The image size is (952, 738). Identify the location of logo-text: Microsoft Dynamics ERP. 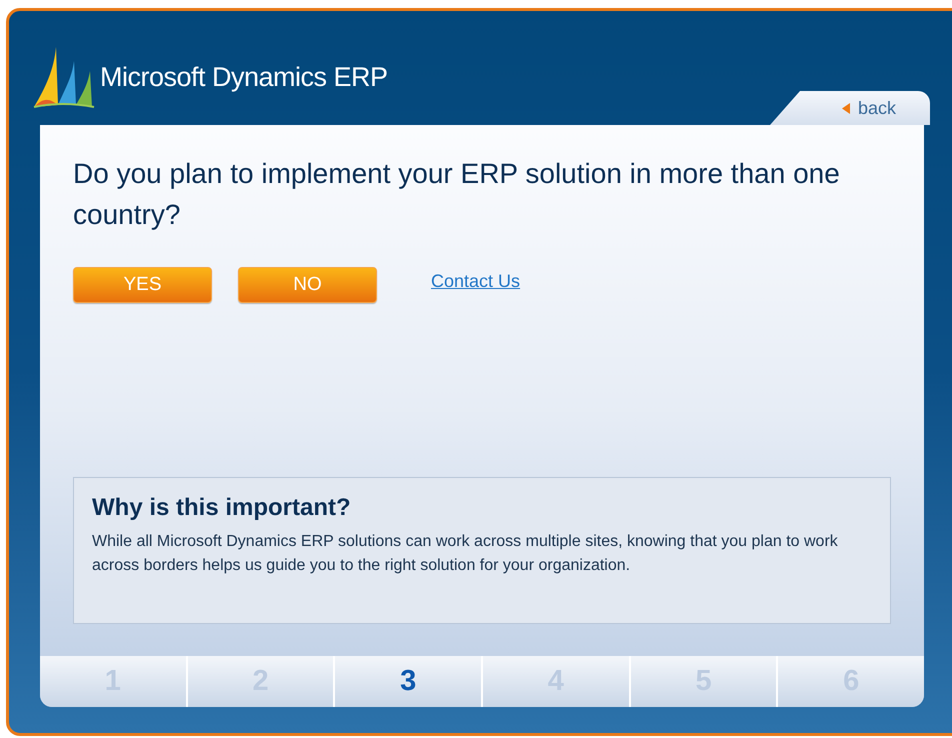
(244, 77).